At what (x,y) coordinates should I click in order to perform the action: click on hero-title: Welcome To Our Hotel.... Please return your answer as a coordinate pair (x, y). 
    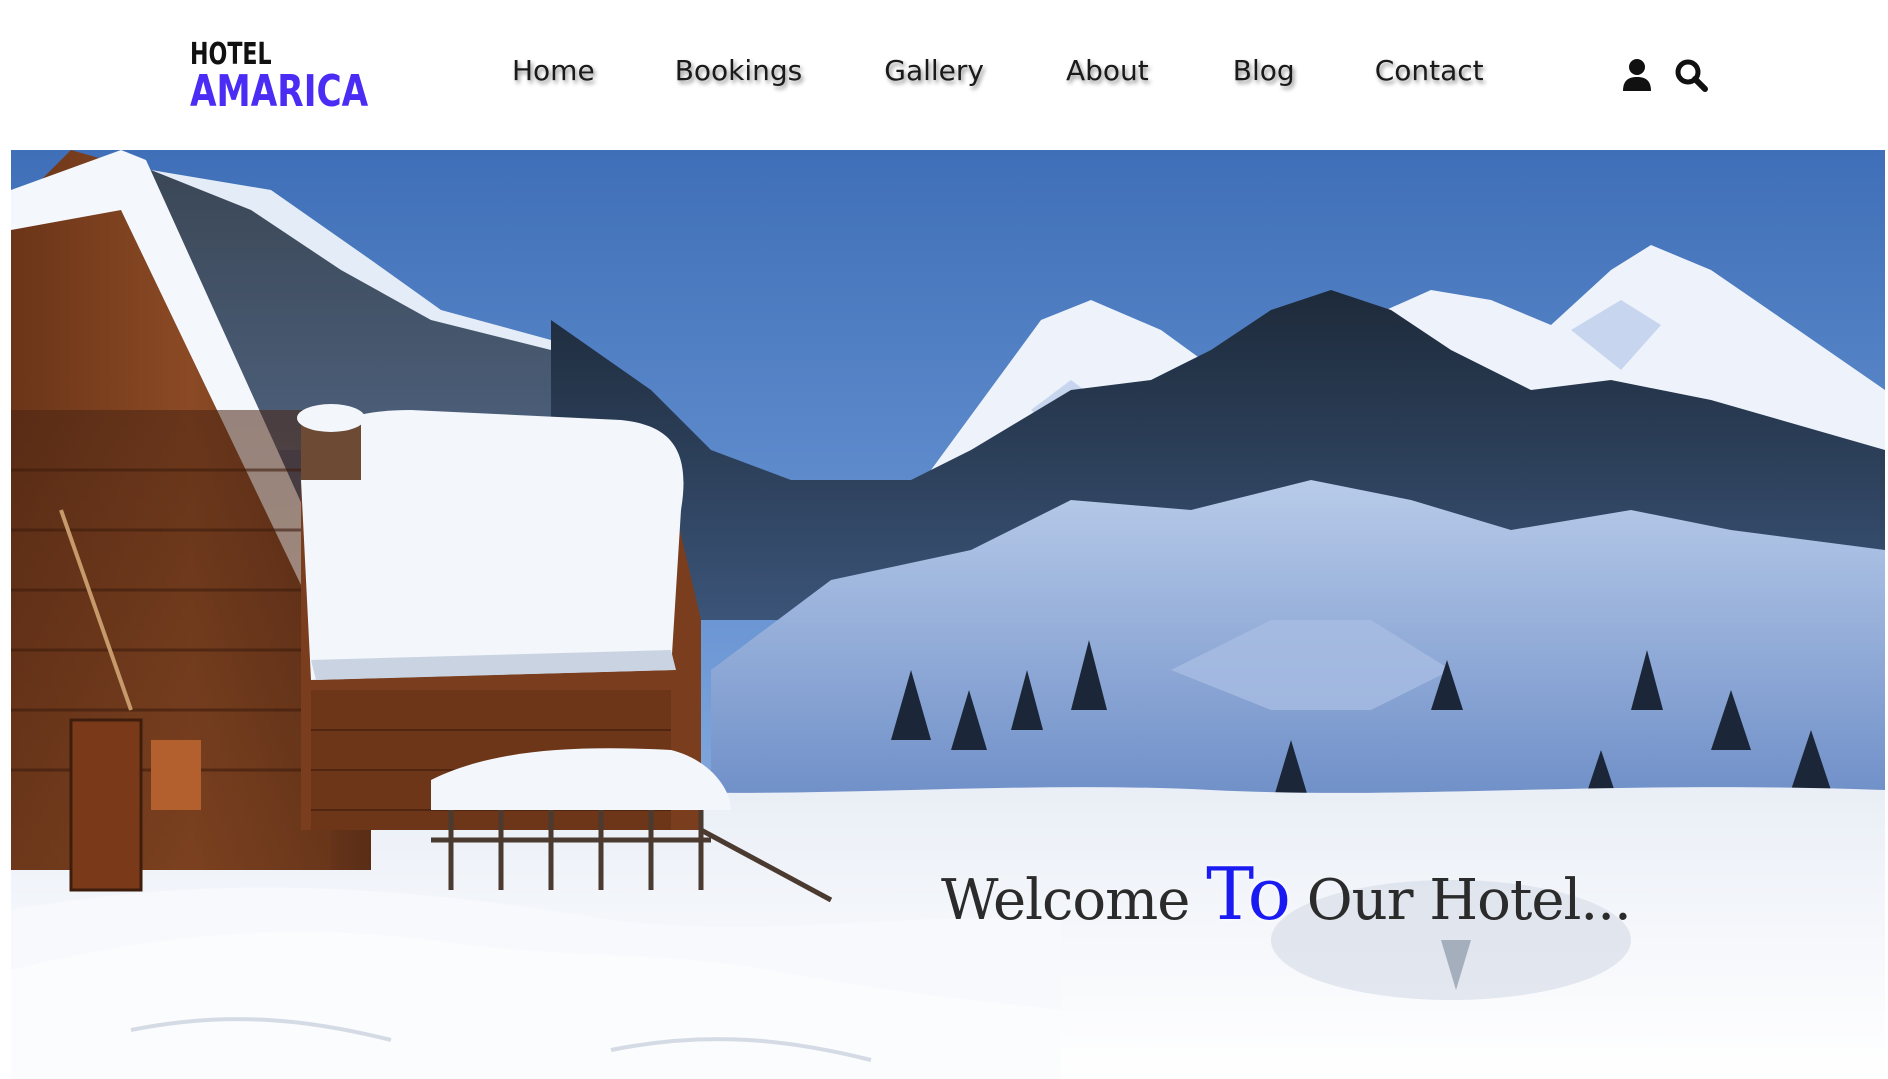
    Looking at the image, I should click on (1286, 895).